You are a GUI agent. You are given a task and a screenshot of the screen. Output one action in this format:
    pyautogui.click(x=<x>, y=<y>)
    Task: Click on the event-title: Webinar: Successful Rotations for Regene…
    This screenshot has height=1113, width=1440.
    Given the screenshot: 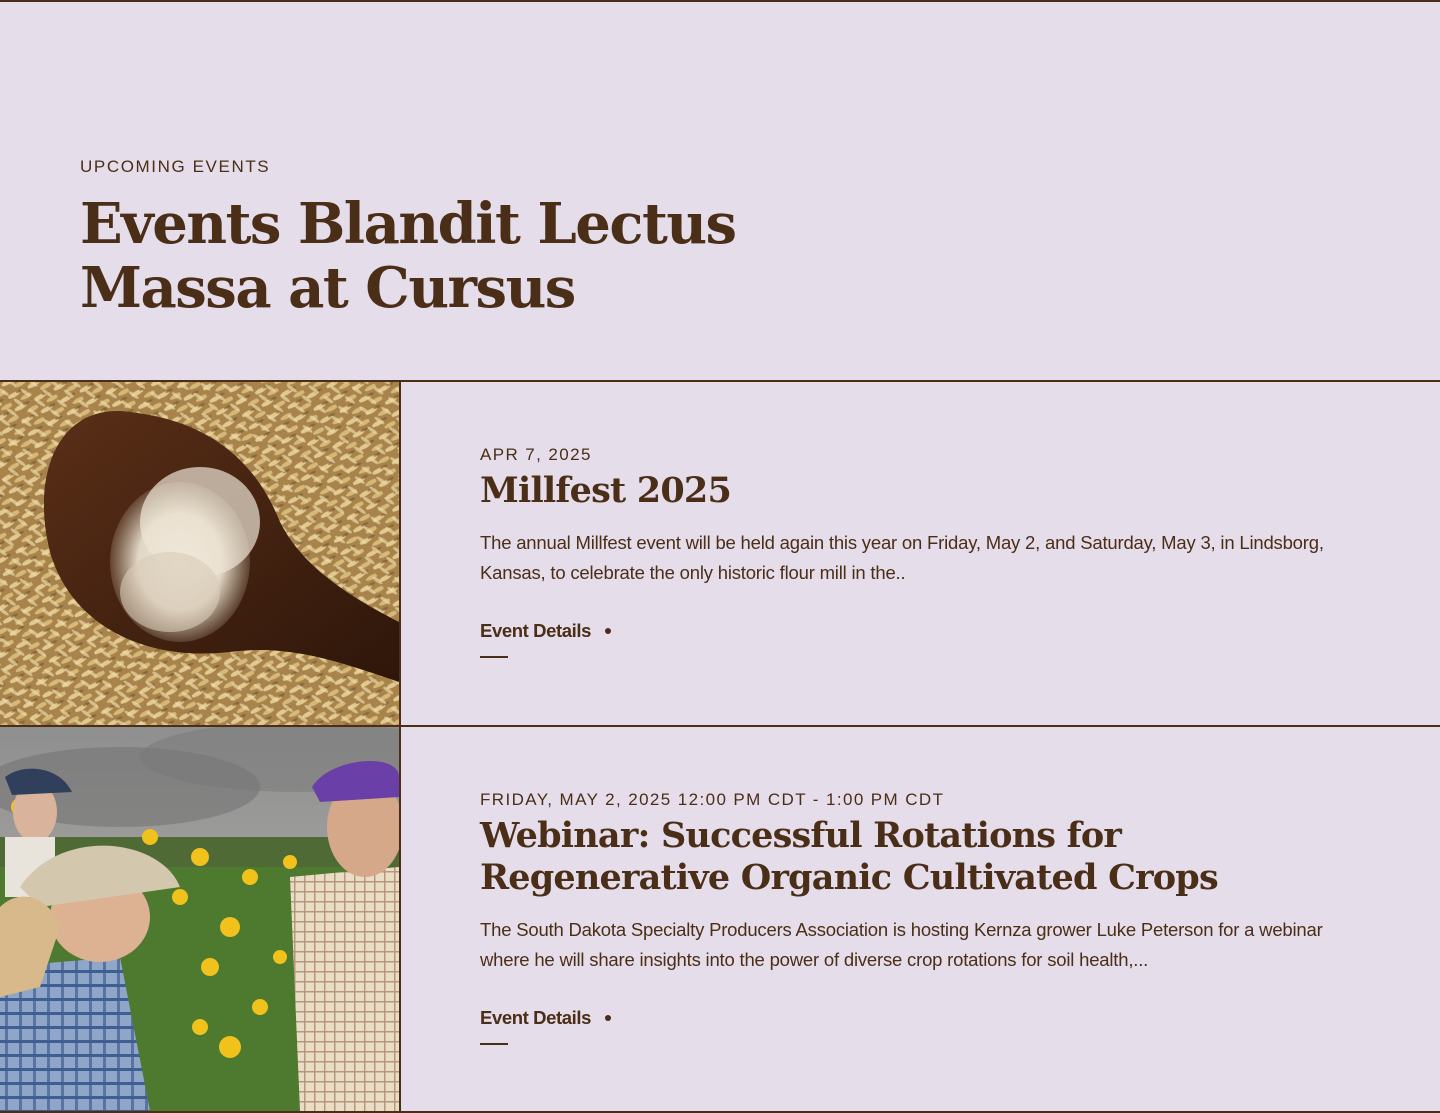 What is the action you would take?
    pyautogui.click(x=925, y=857)
    